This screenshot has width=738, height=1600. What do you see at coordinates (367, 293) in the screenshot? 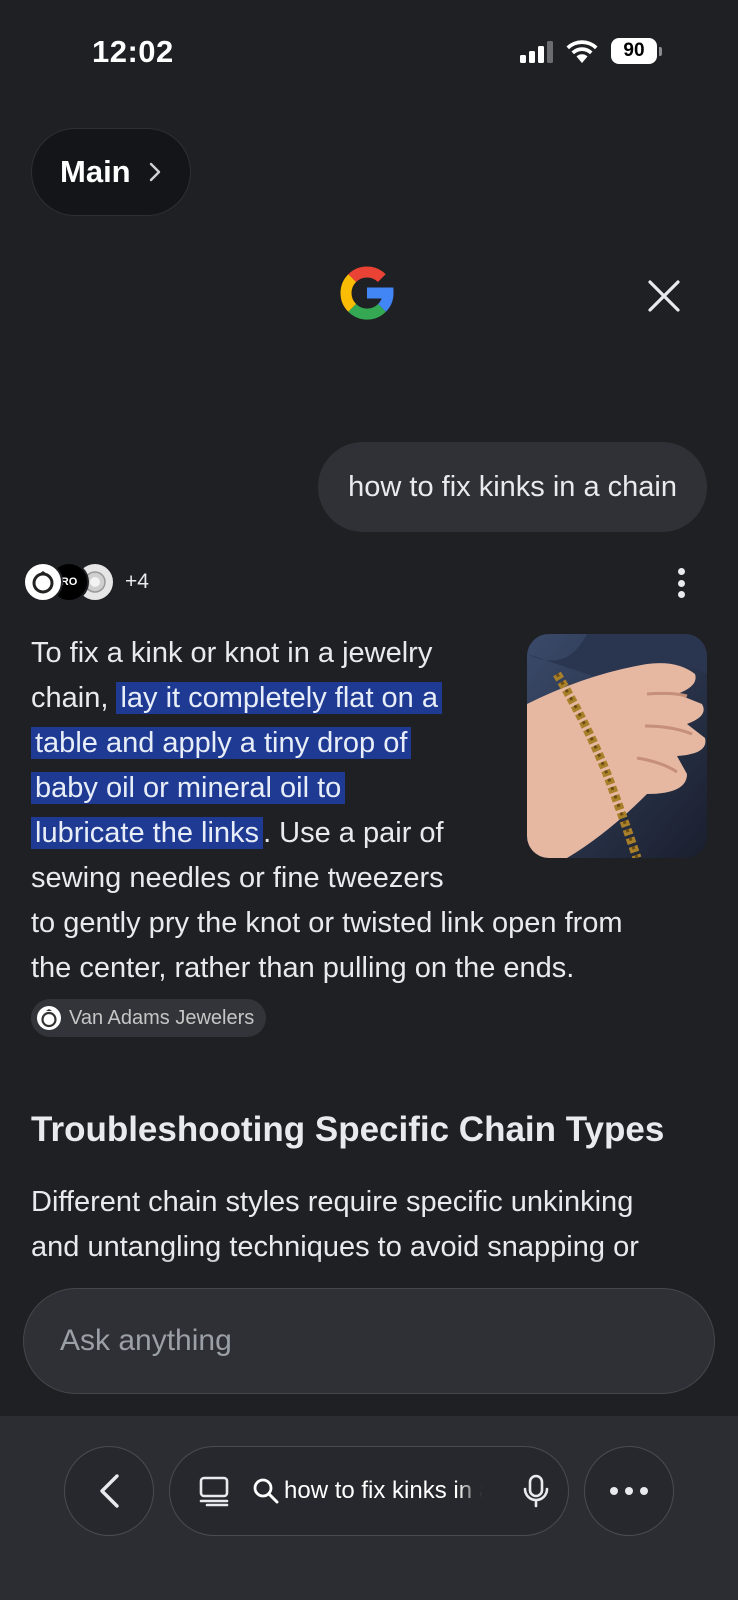
I see `google-logo` at bounding box center [367, 293].